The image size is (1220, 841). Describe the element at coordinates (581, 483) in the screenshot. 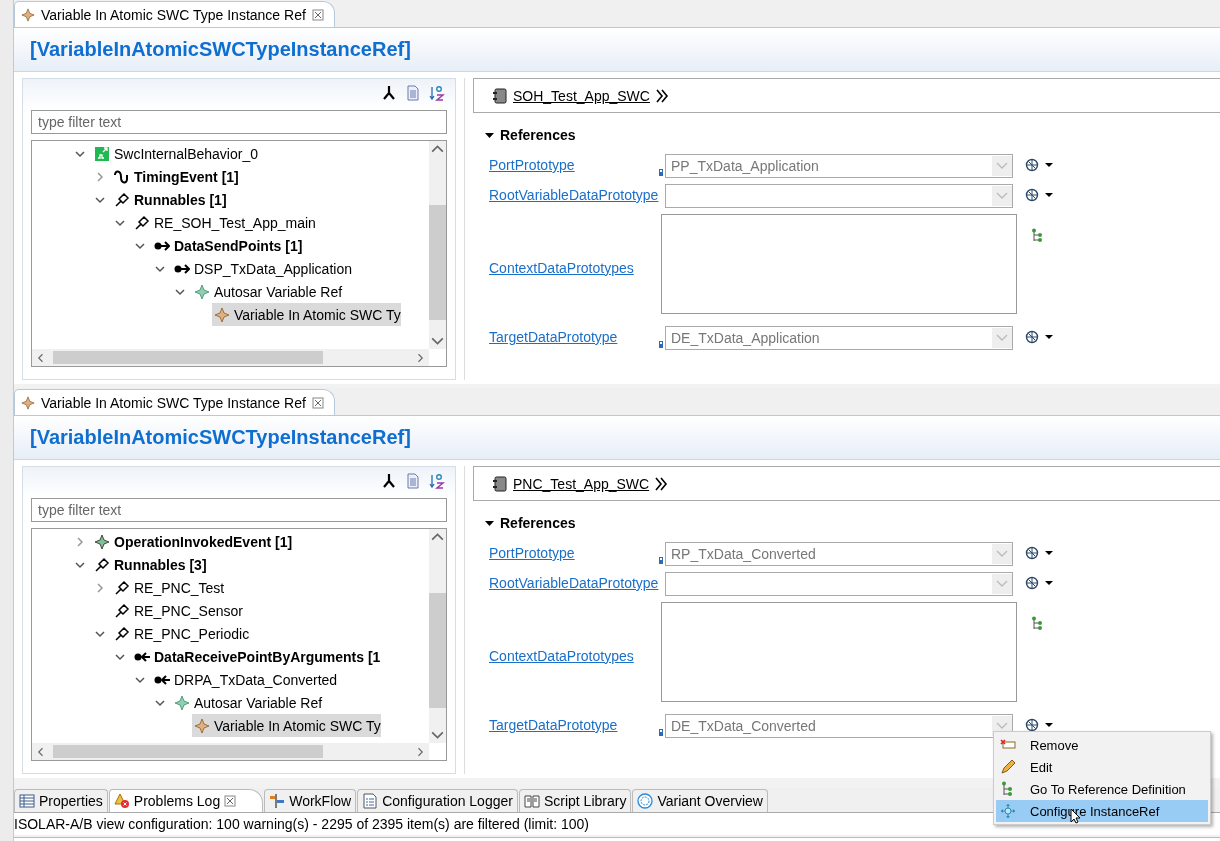

I see `breadcrumb-link: PNC_Test_App_SWC` at that location.